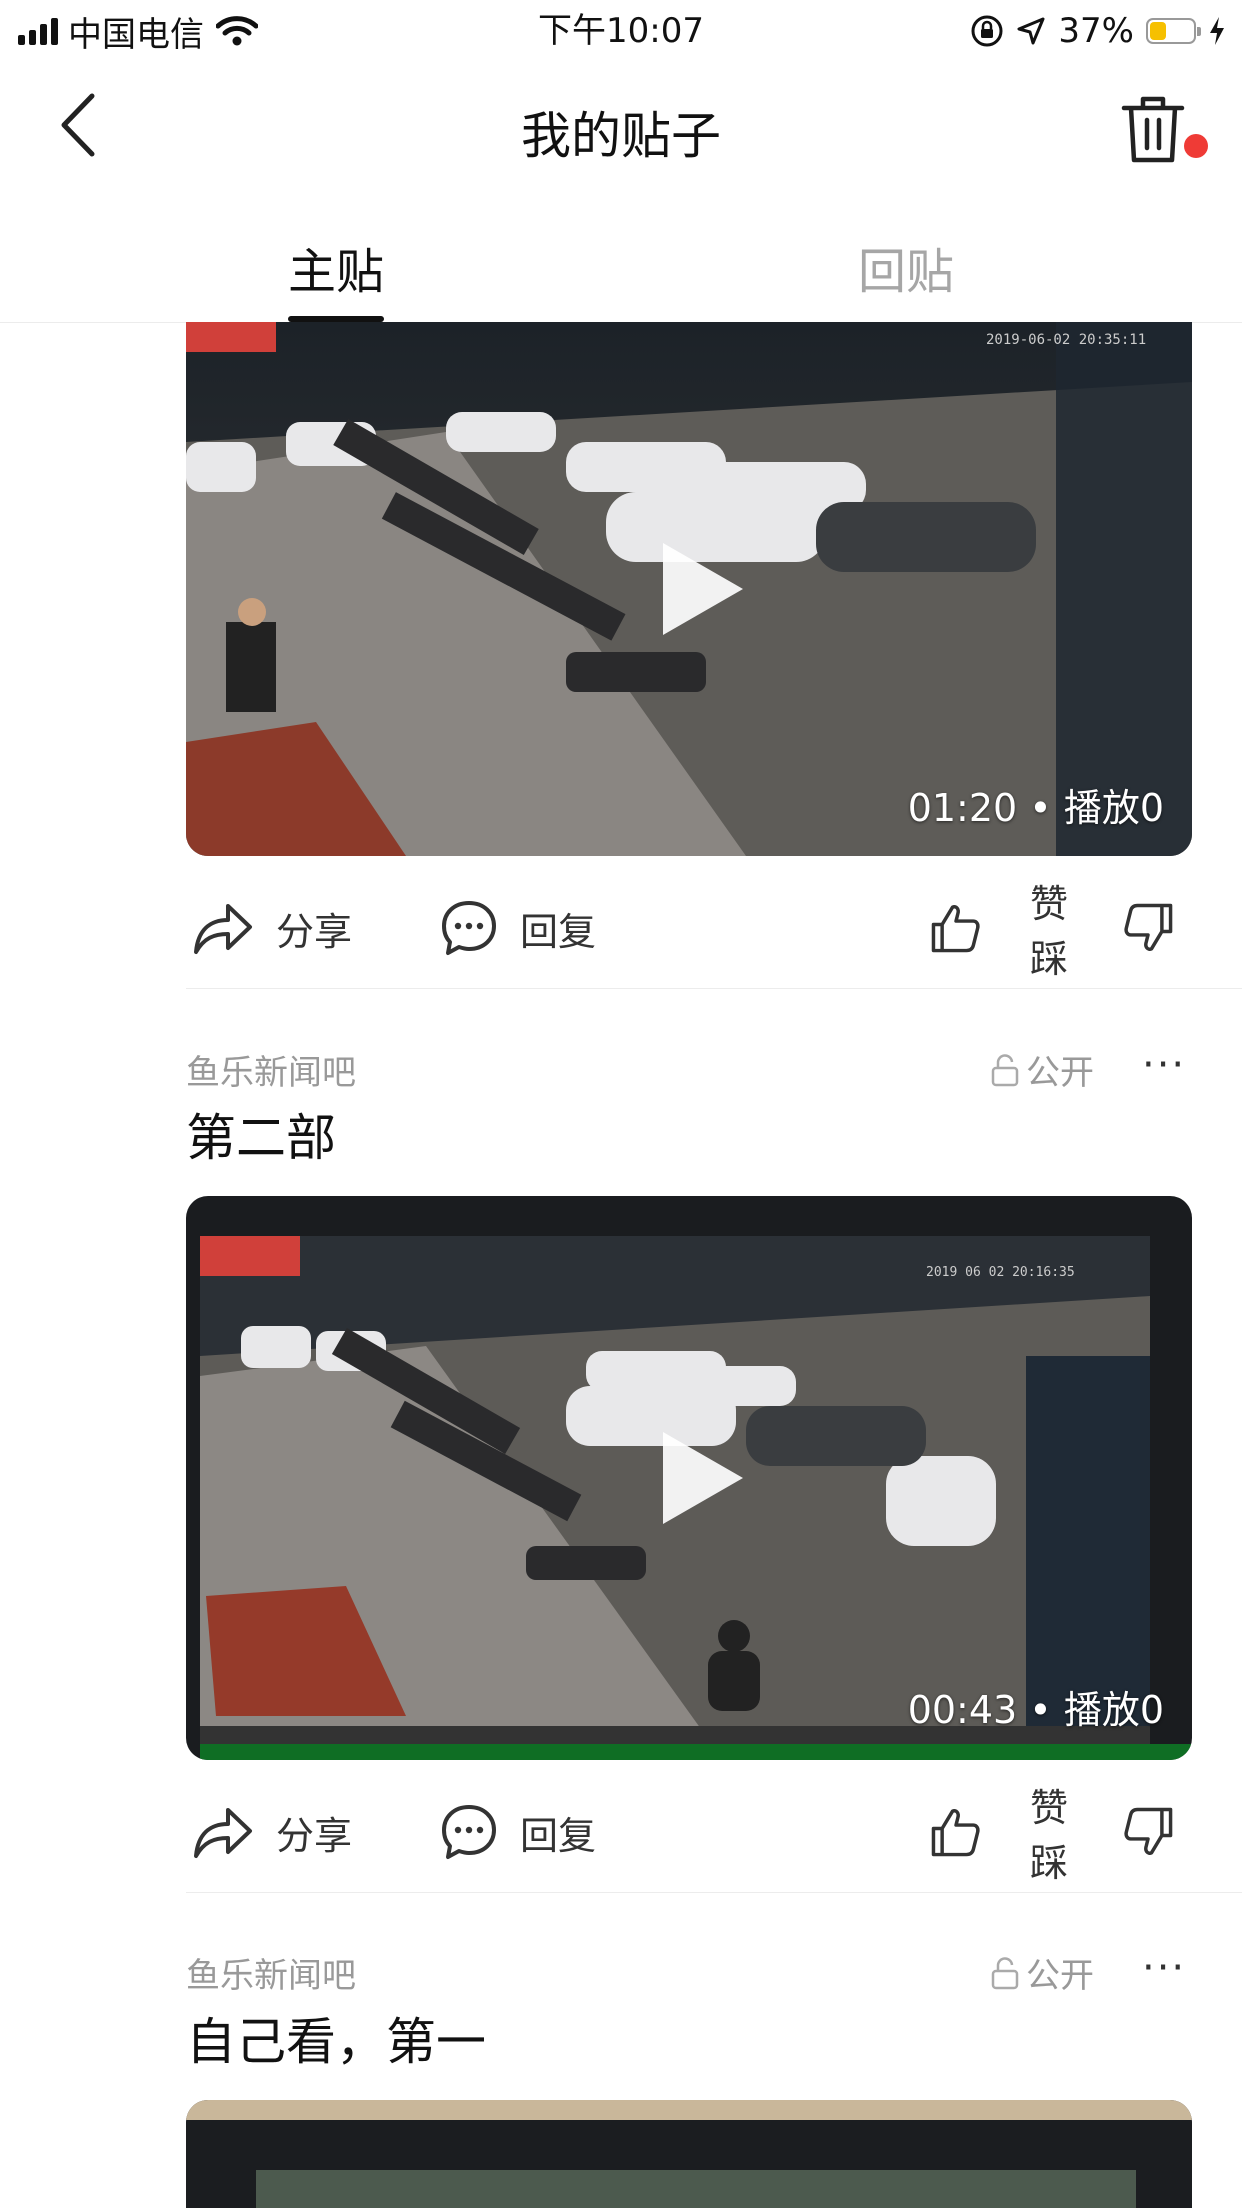 The image size is (1242, 2208). Describe the element at coordinates (1000, 1272) in the screenshot. I see `svg-text: 2019 06 02 20:16:35` at that location.